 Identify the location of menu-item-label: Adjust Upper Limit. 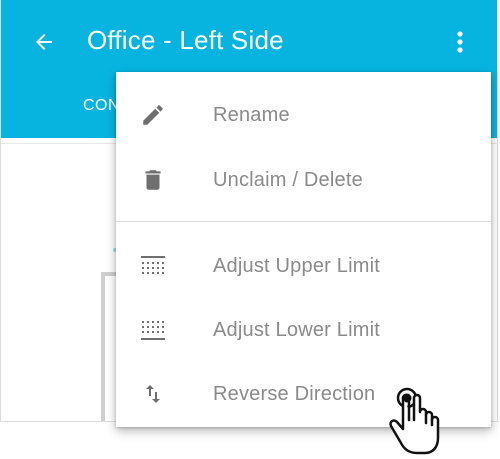
(296, 265).